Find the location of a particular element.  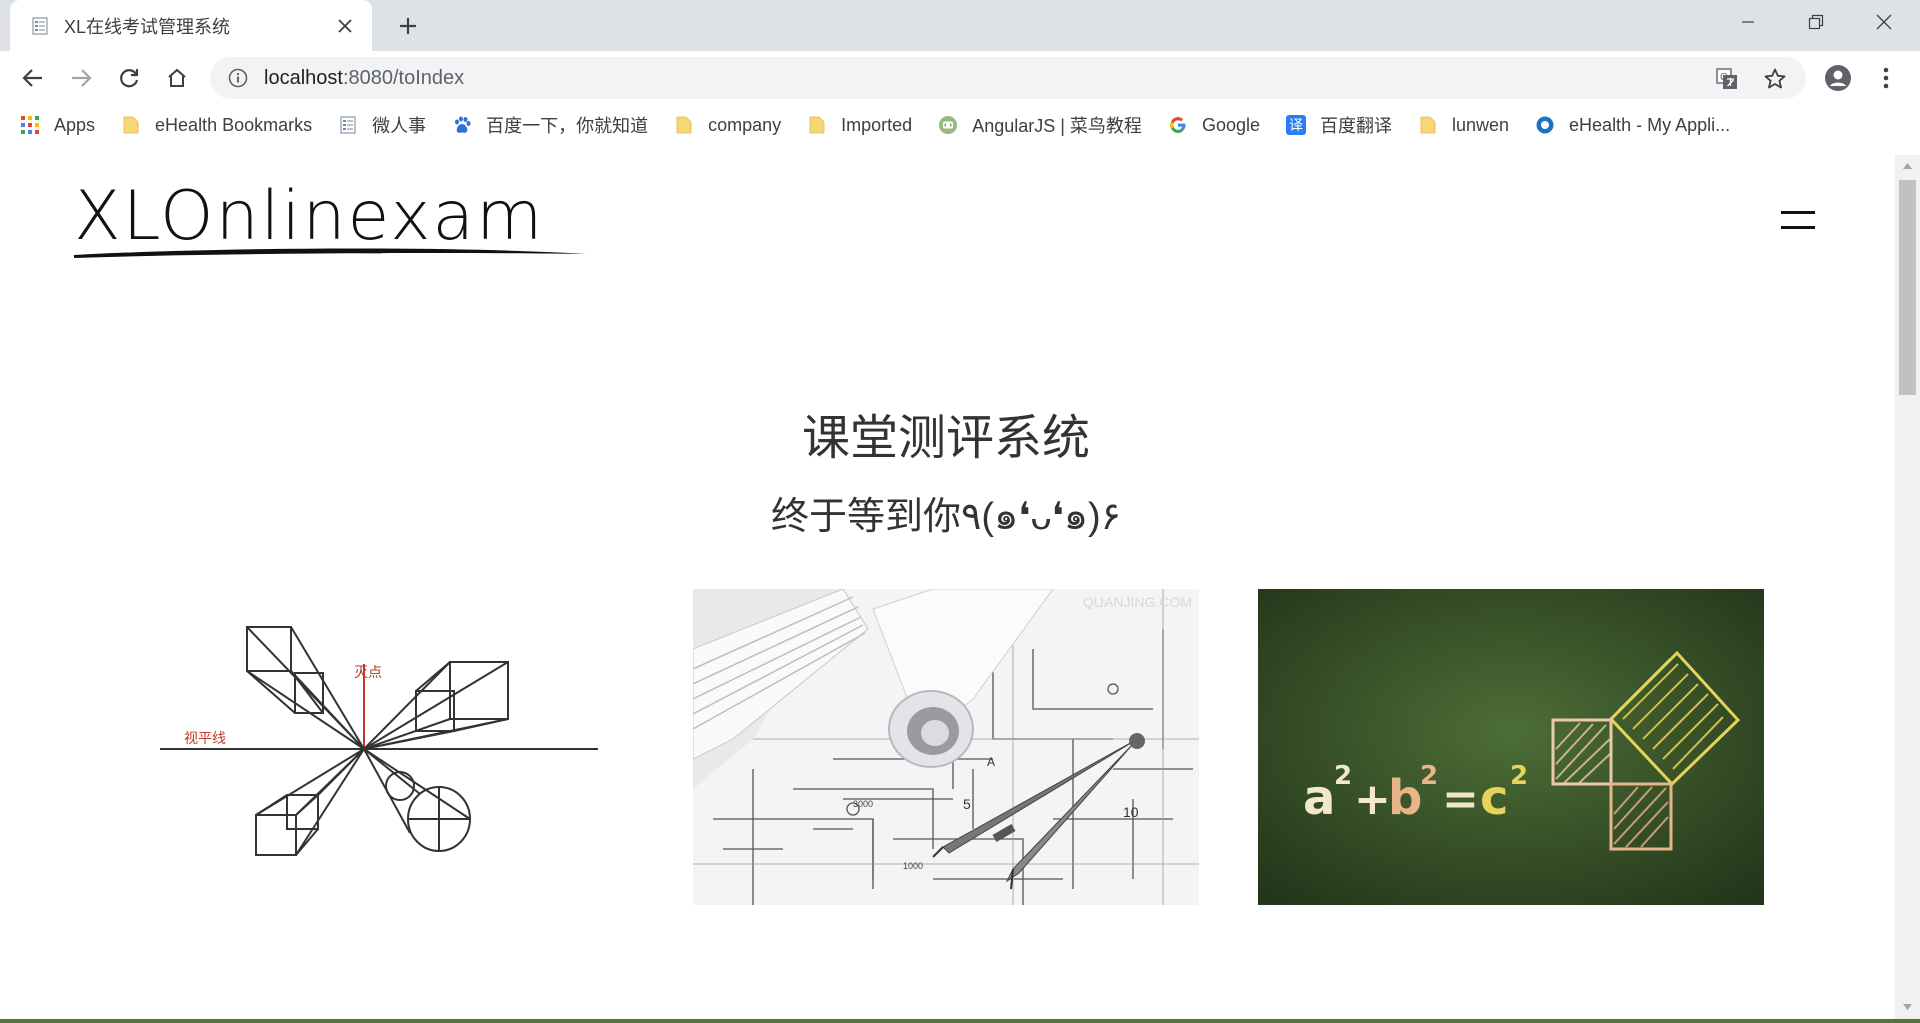

bookmark-imported: Imported is located at coordinates (859, 125).